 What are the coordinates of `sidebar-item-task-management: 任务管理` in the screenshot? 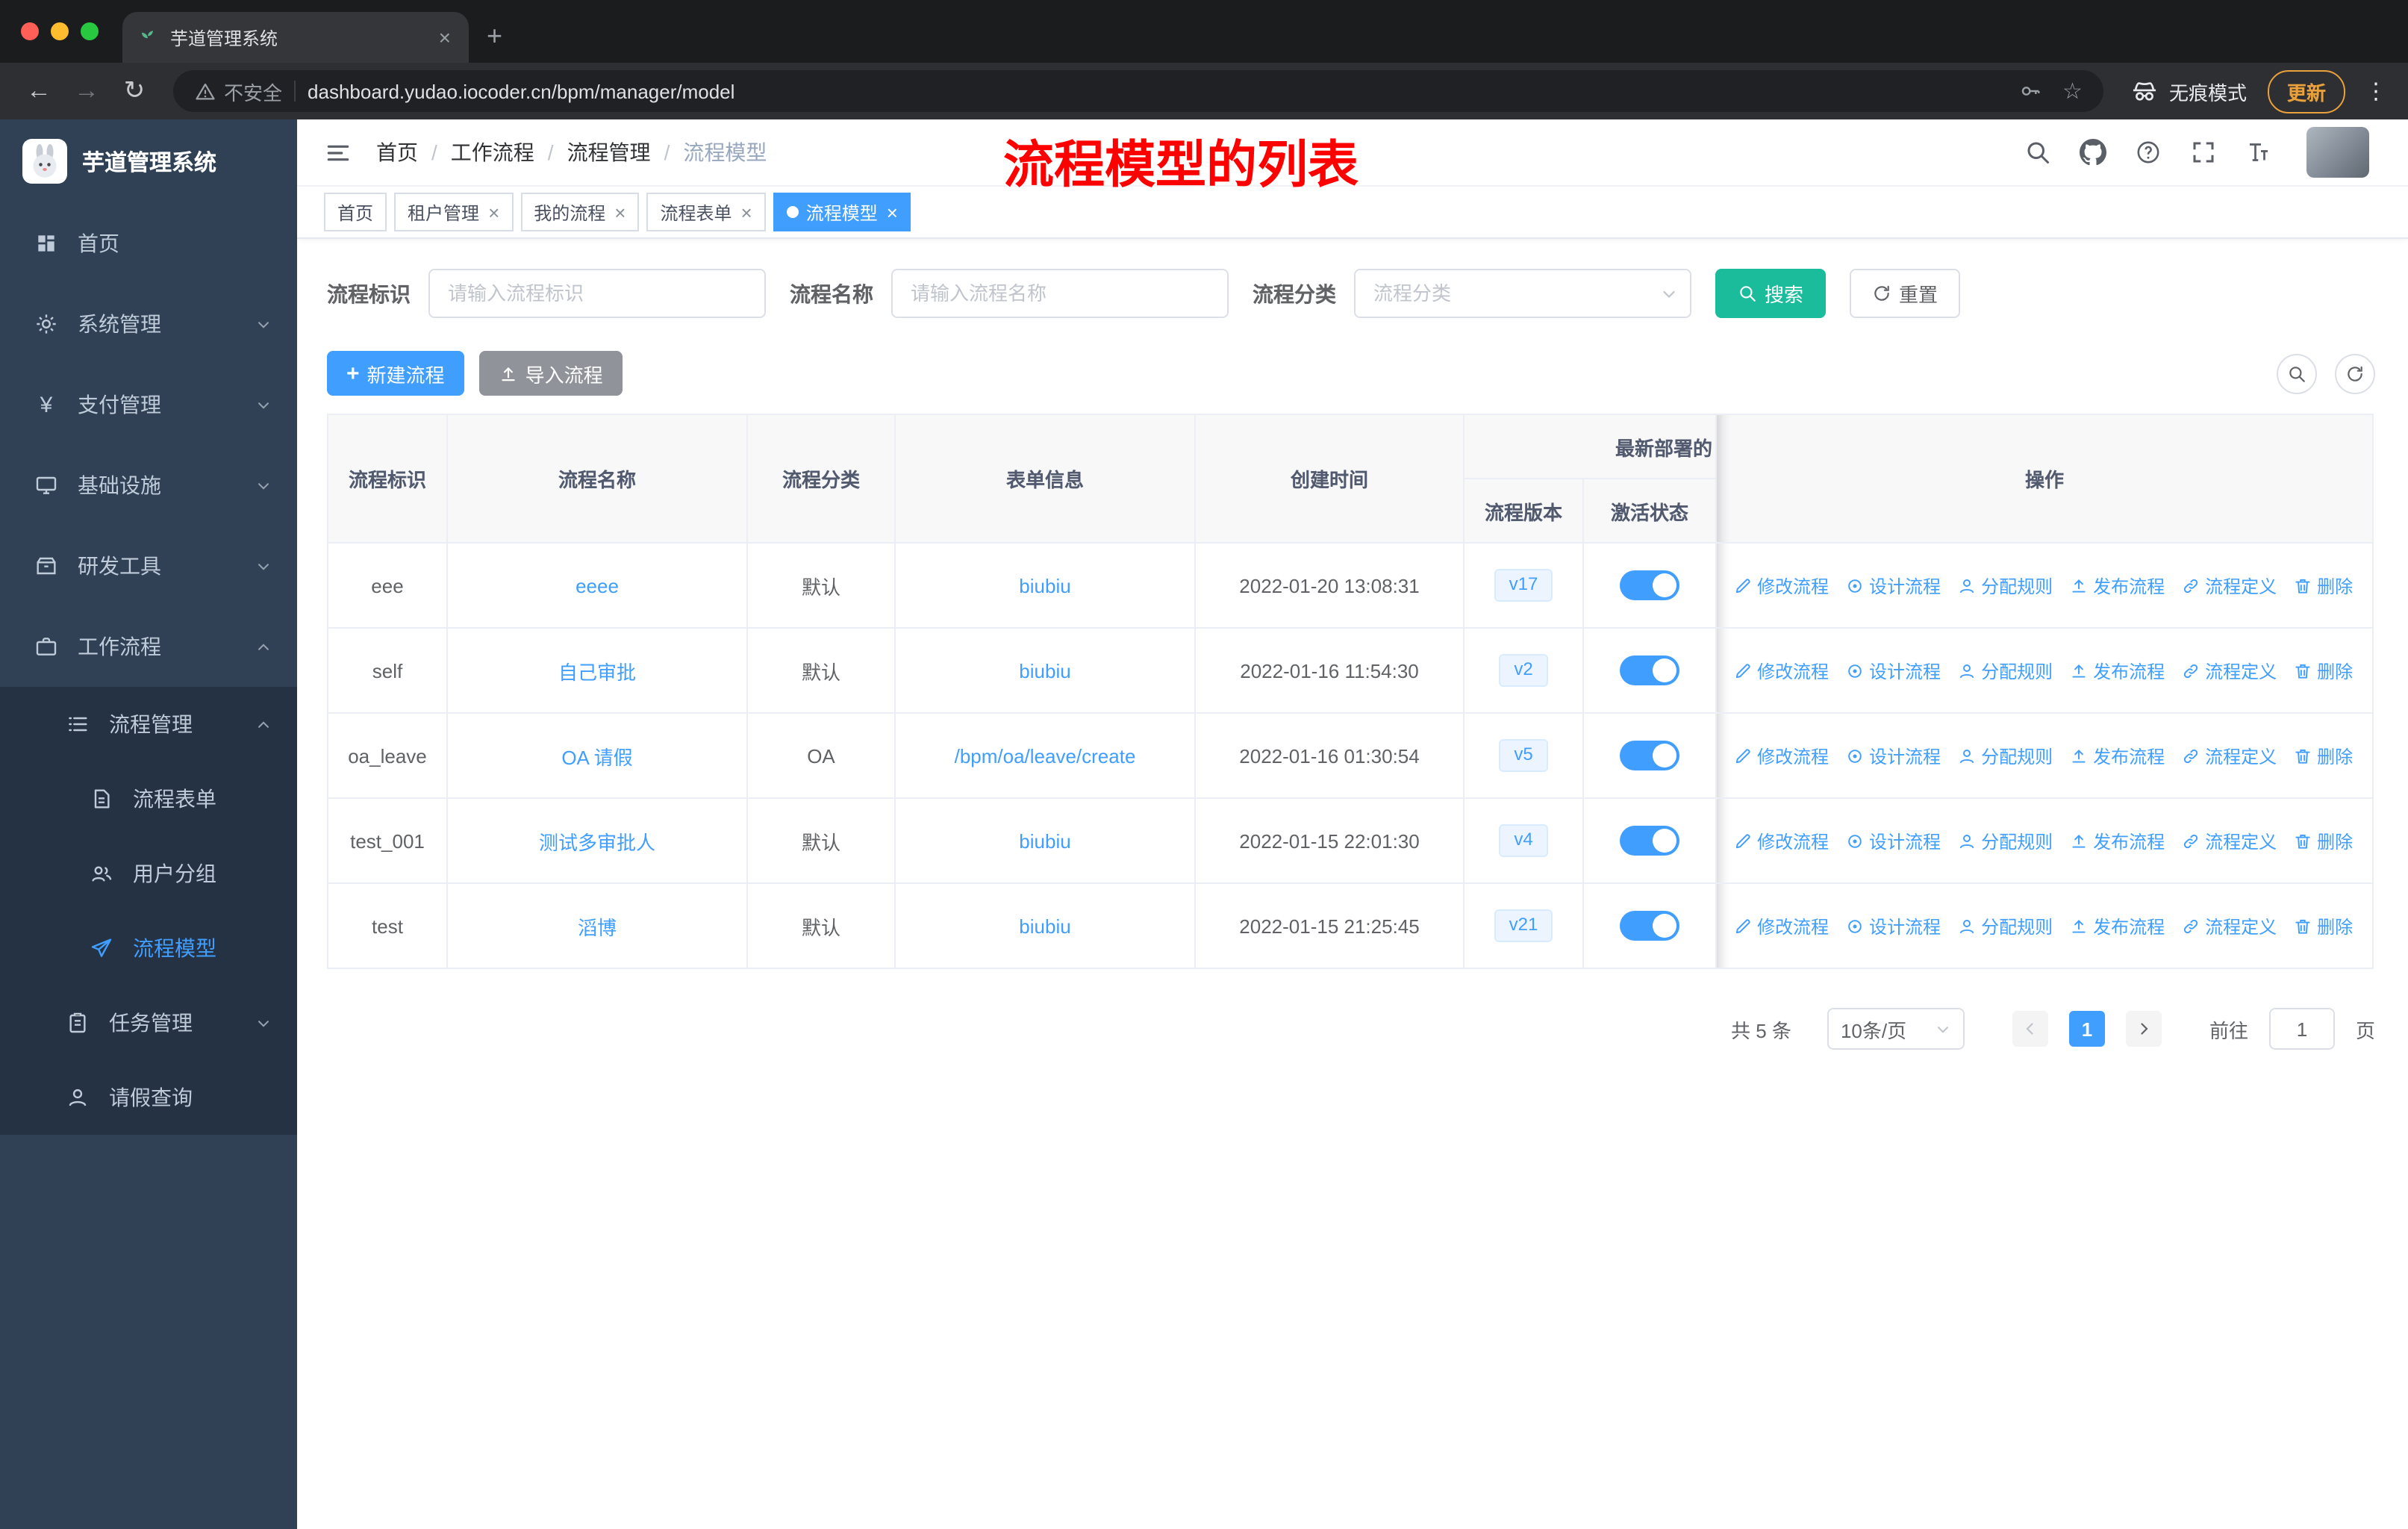 It's located at (148, 1022).